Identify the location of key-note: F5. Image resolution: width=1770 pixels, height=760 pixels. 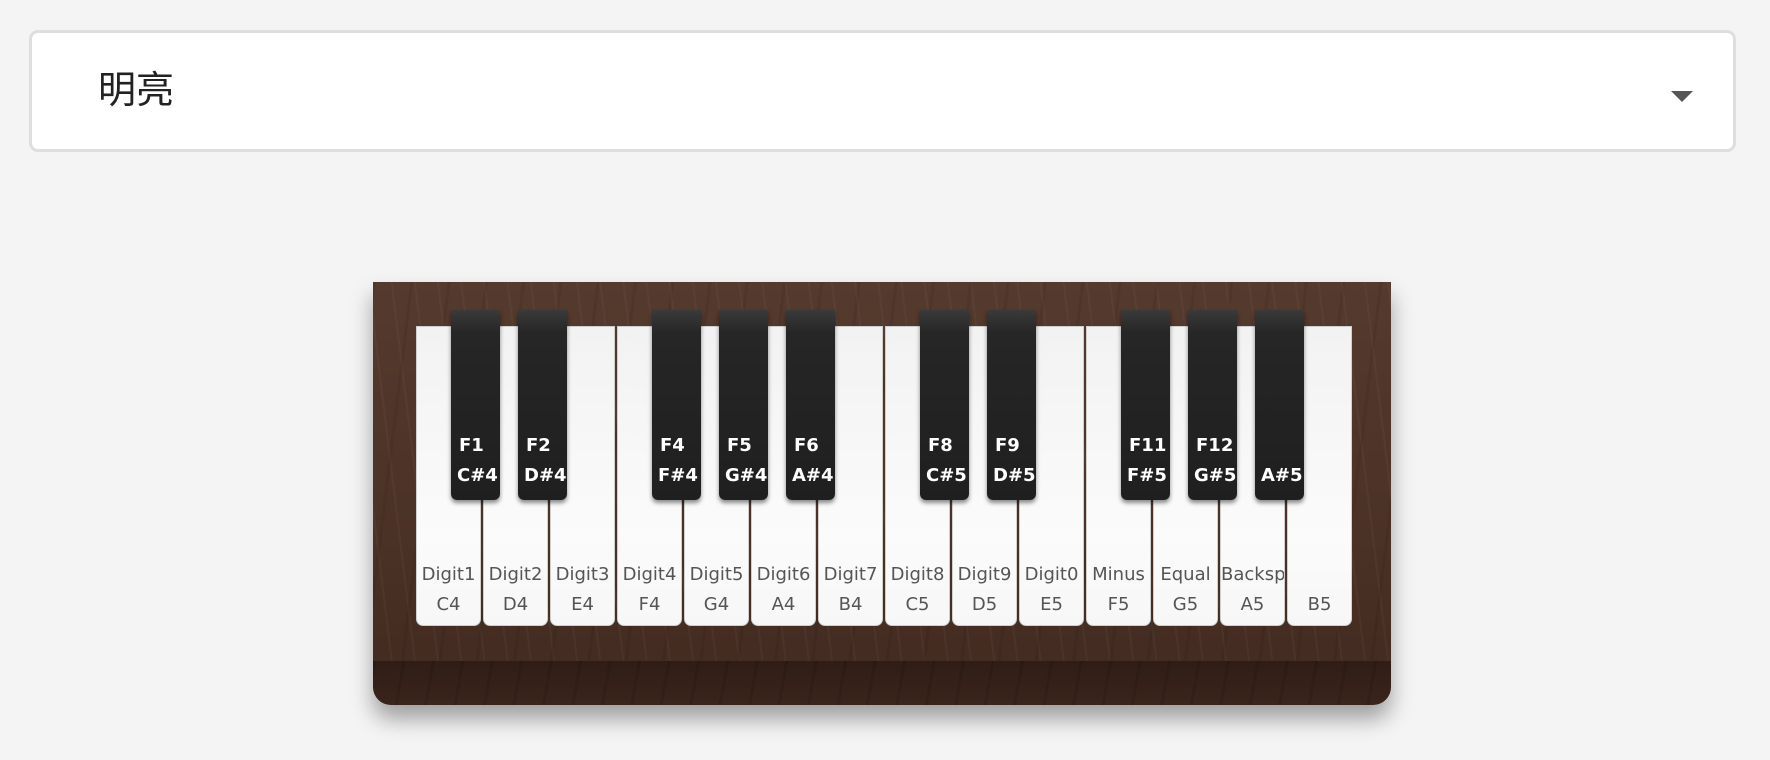
(1118, 604).